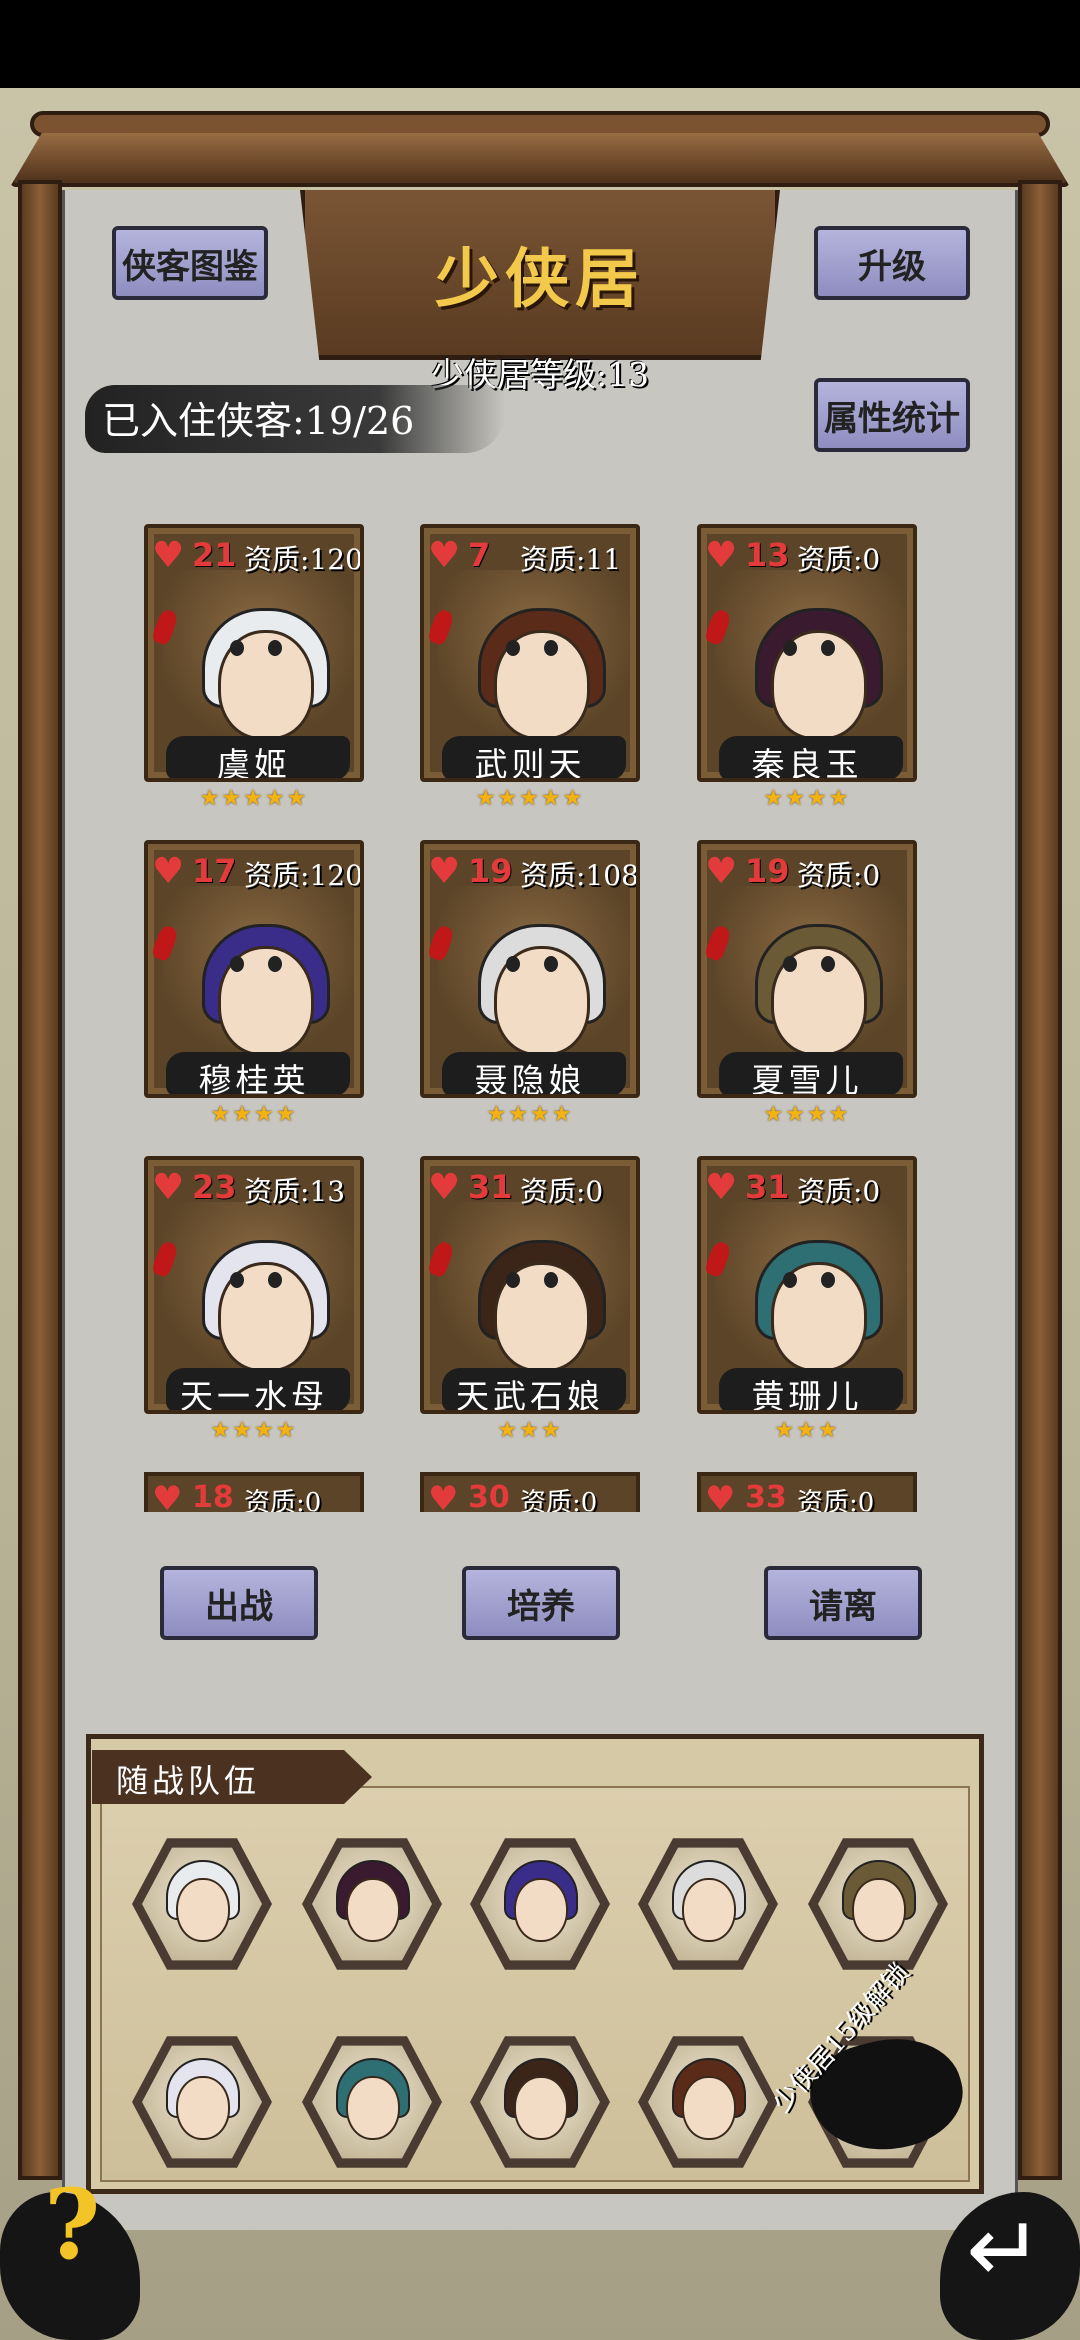  Describe the element at coordinates (479, 555) in the screenshot. I see `hero-hp: 7` at that location.